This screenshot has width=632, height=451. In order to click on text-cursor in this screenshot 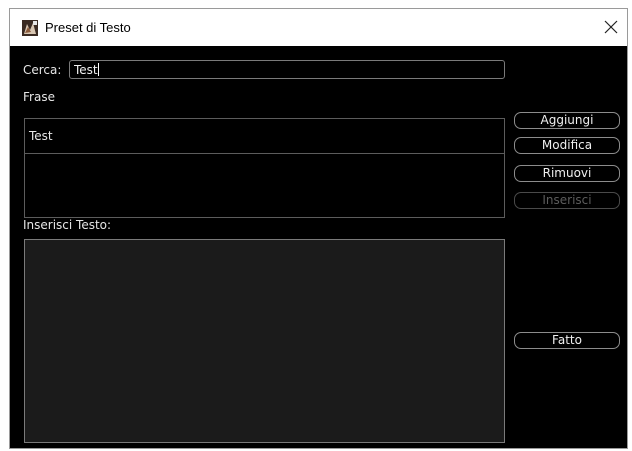, I will do `click(98, 69)`.